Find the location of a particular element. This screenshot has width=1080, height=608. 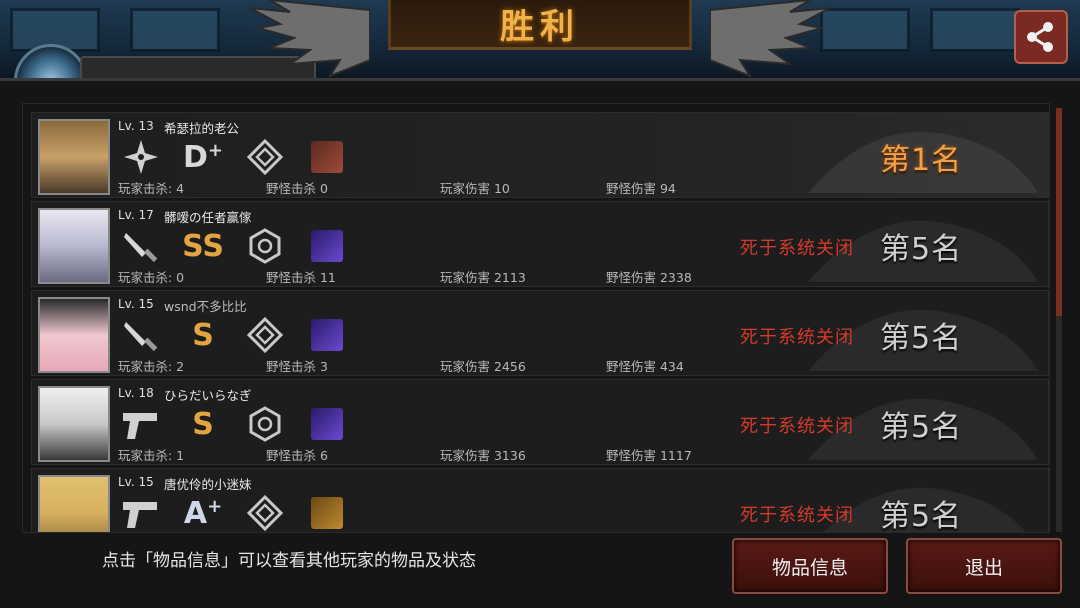

exit-button: 退出 is located at coordinates (984, 566).